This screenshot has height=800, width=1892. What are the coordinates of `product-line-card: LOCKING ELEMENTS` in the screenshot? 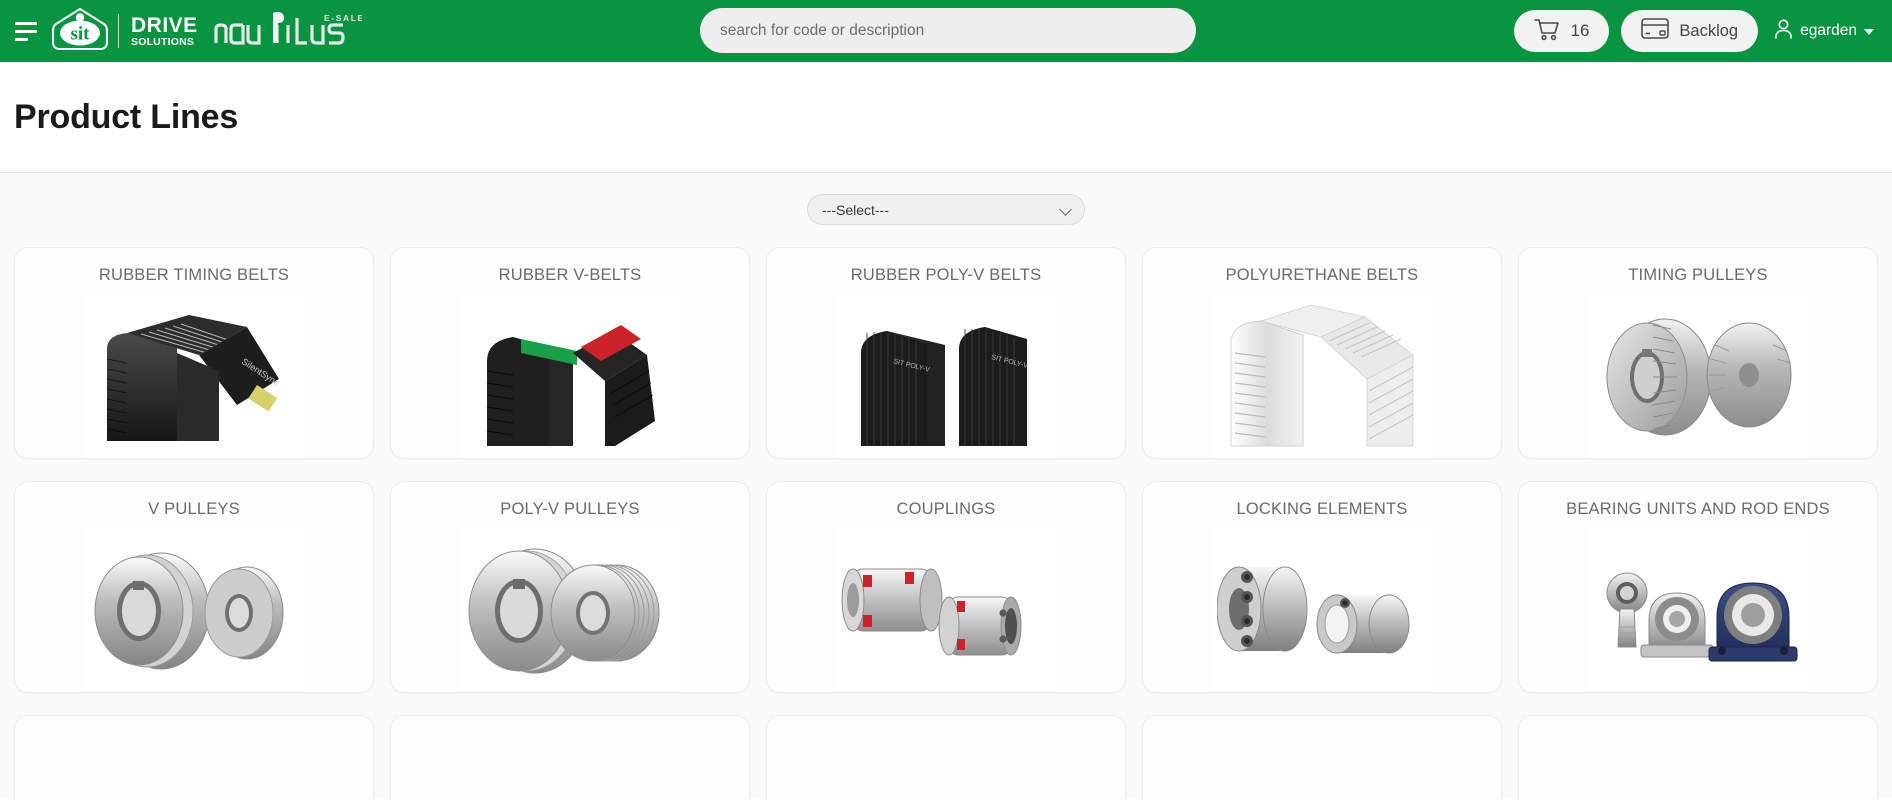 It's located at (1322, 587).